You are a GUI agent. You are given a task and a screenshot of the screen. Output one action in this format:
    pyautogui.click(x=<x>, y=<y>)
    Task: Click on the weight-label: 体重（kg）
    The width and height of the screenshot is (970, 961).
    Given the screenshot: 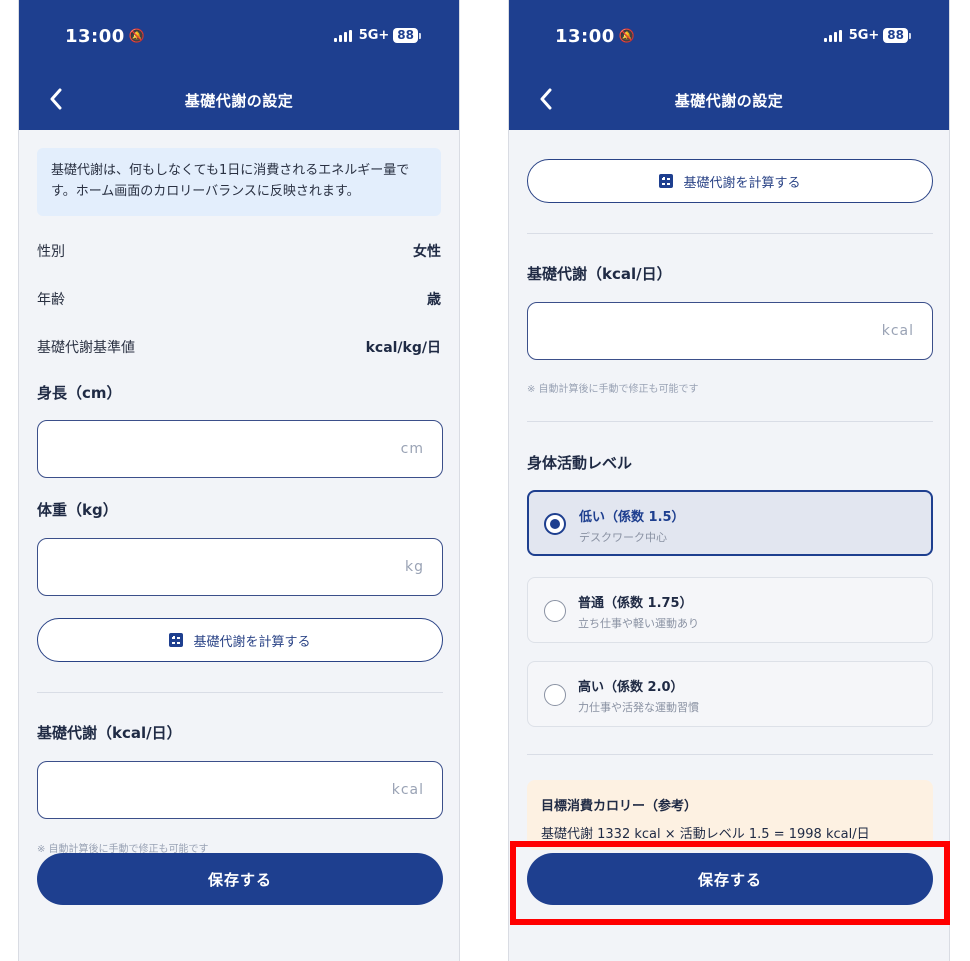 What is the action you would take?
    pyautogui.click(x=77, y=510)
    